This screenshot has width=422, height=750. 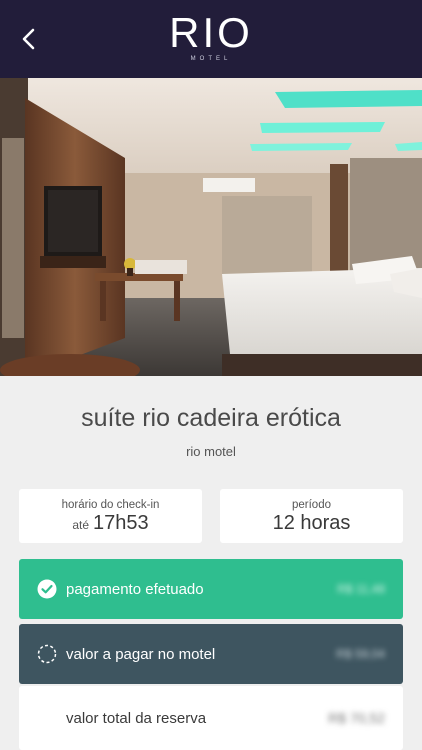 I want to click on room-title: suíte rio cadeira erótica, so click(x=211, y=418).